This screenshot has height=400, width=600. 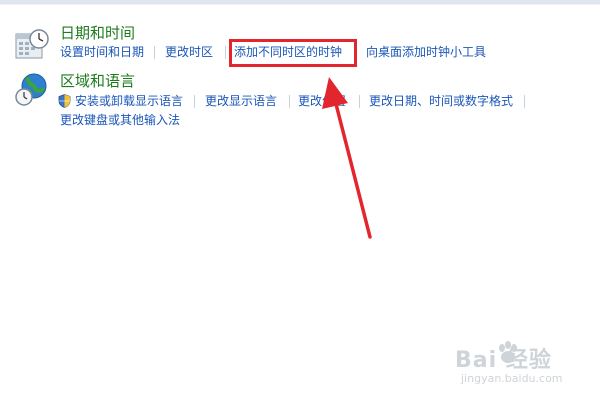 I want to click on watermark-url: jingyan.baidu.com, so click(x=512, y=378).